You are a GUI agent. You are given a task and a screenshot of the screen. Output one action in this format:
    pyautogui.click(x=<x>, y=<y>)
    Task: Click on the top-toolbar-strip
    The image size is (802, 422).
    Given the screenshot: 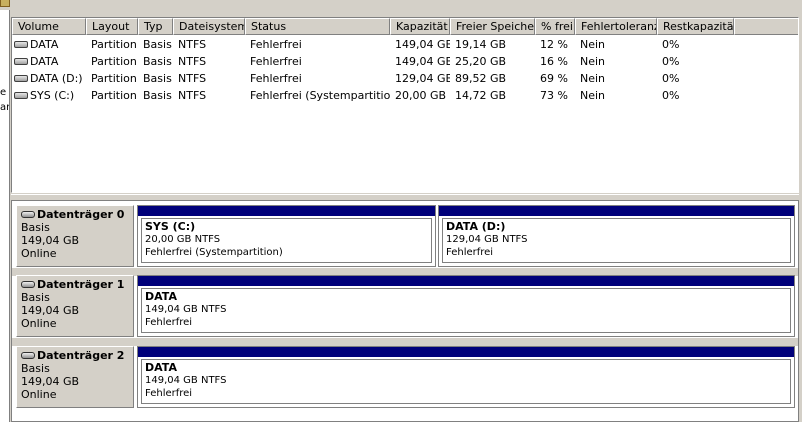 What is the action you would take?
    pyautogui.click(x=401, y=5)
    